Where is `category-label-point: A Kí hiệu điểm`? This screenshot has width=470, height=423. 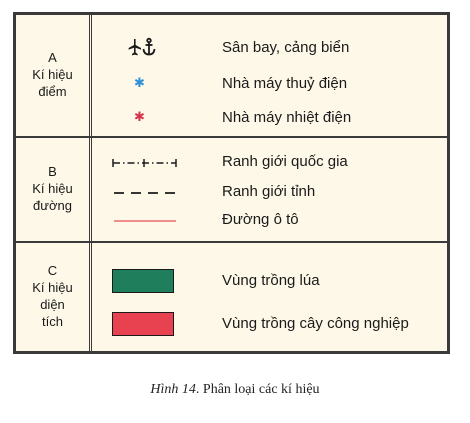 category-label-point: A Kí hiệu điểm is located at coordinates (52, 74).